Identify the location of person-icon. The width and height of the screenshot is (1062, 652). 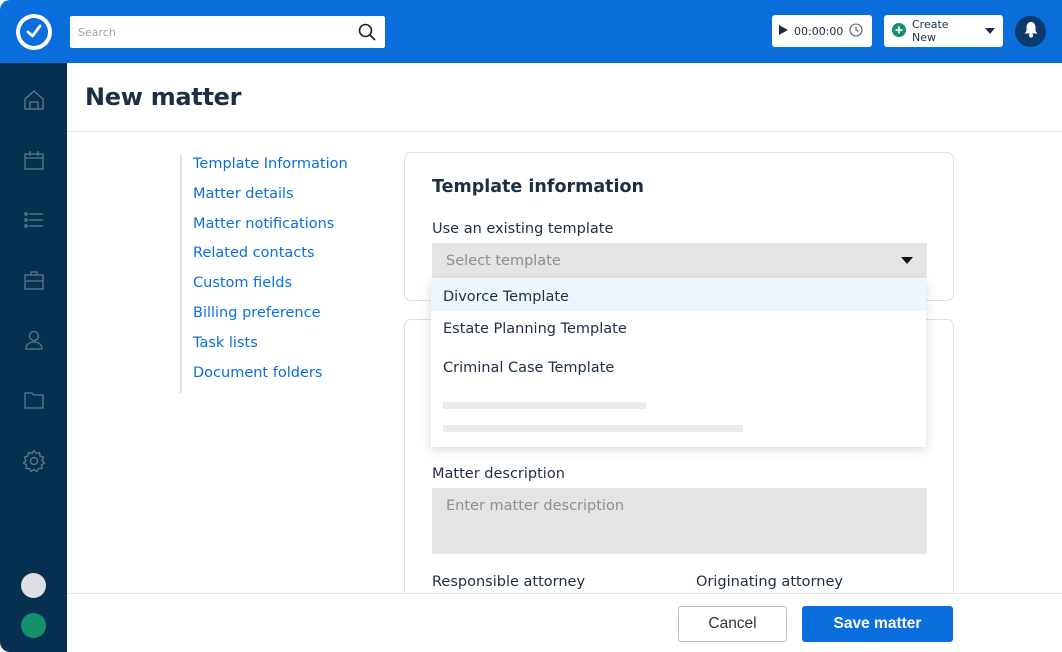
(34, 340).